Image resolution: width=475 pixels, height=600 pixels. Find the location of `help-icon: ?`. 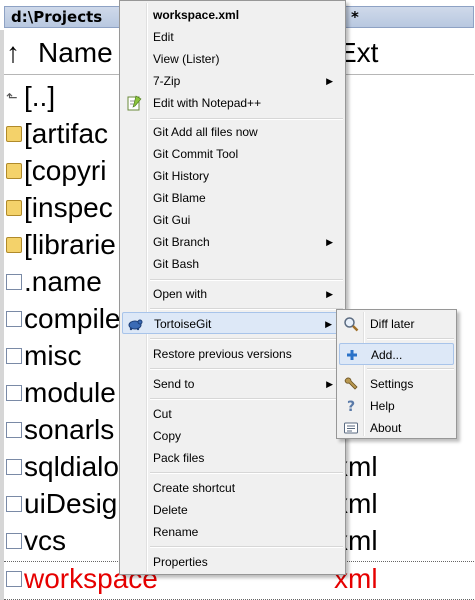

help-icon: ? is located at coordinates (351, 406).